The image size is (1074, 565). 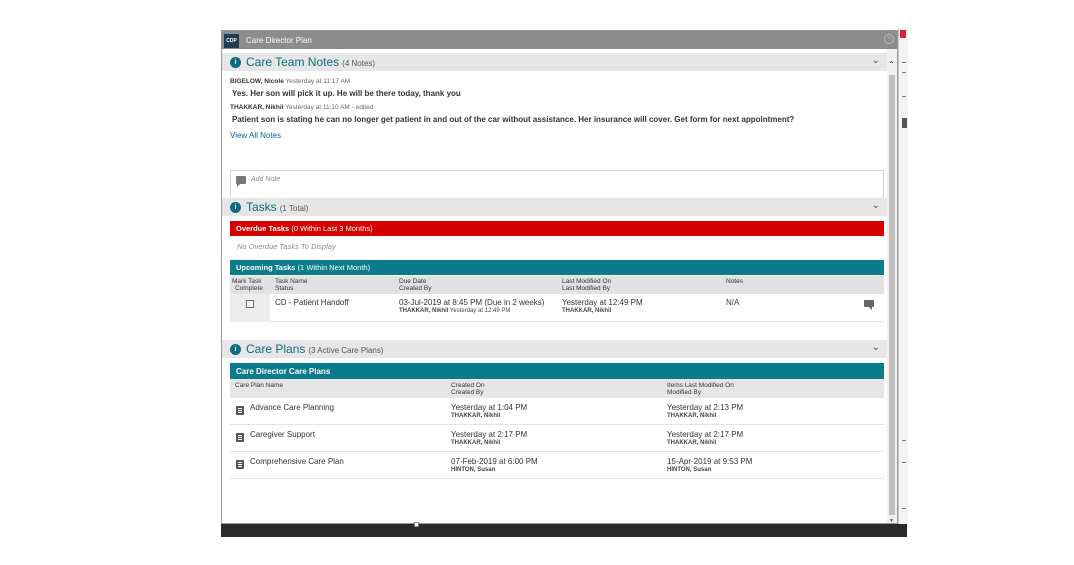 What do you see at coordinates (692, 416) in the screenshot?
I see `care-plan-modified-by: THAKKAR, Nikhil` at bounding box center [692, 416].